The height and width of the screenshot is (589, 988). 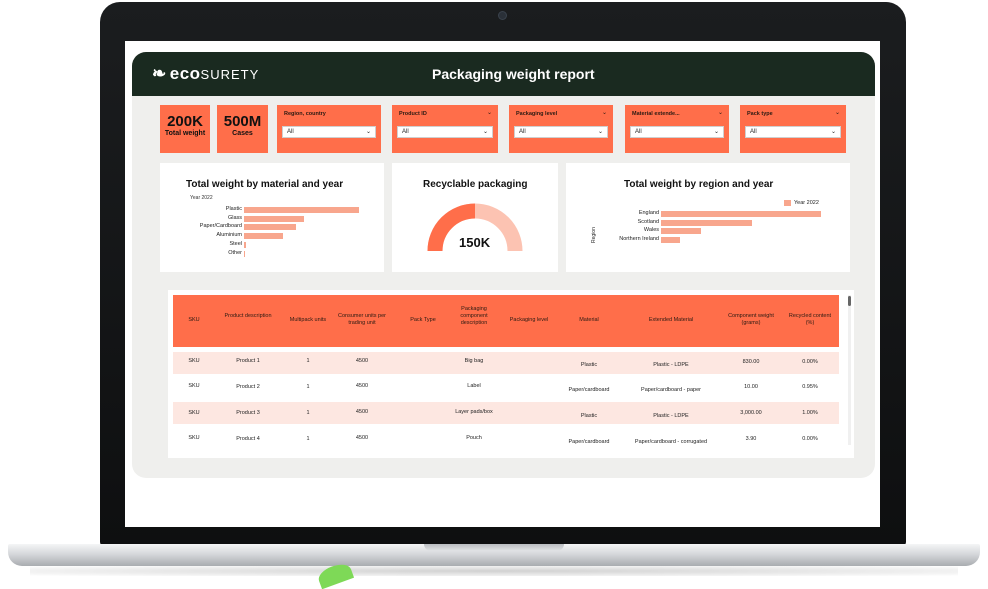 What do you see at coordinates (589, 442) in the screenshot?
I see `cell-material: Paper/cardboard` at bounding box center [589, 442].